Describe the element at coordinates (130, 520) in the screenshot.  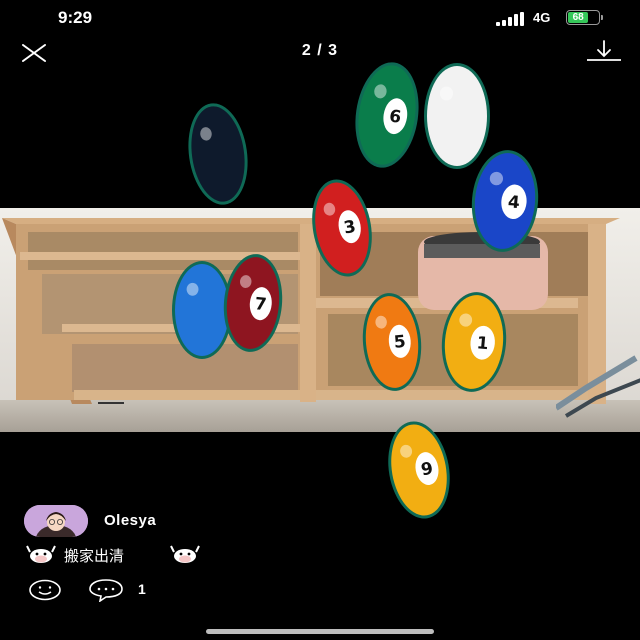
I see `author-name: Olesya` at that location.